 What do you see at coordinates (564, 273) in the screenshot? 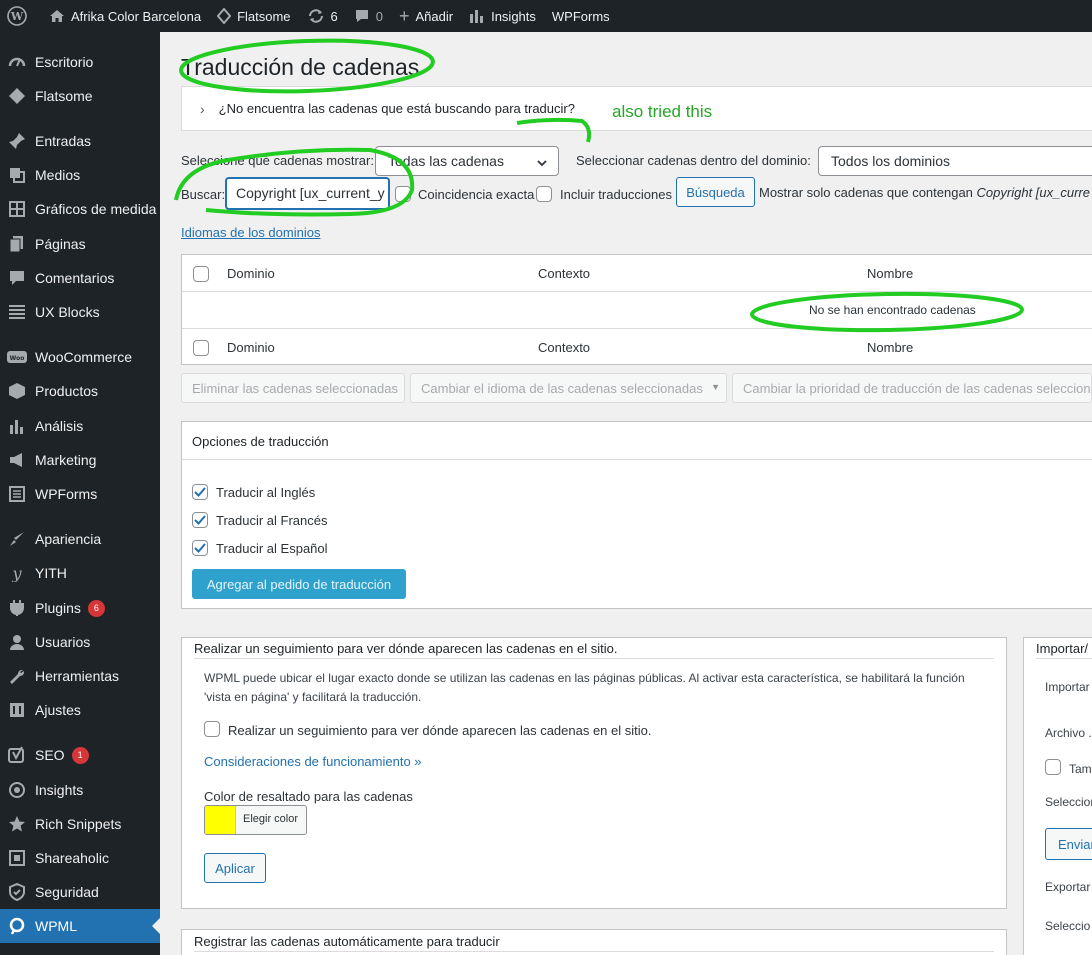
I see `column-context: Contexto` at bounding box center [564, 273].